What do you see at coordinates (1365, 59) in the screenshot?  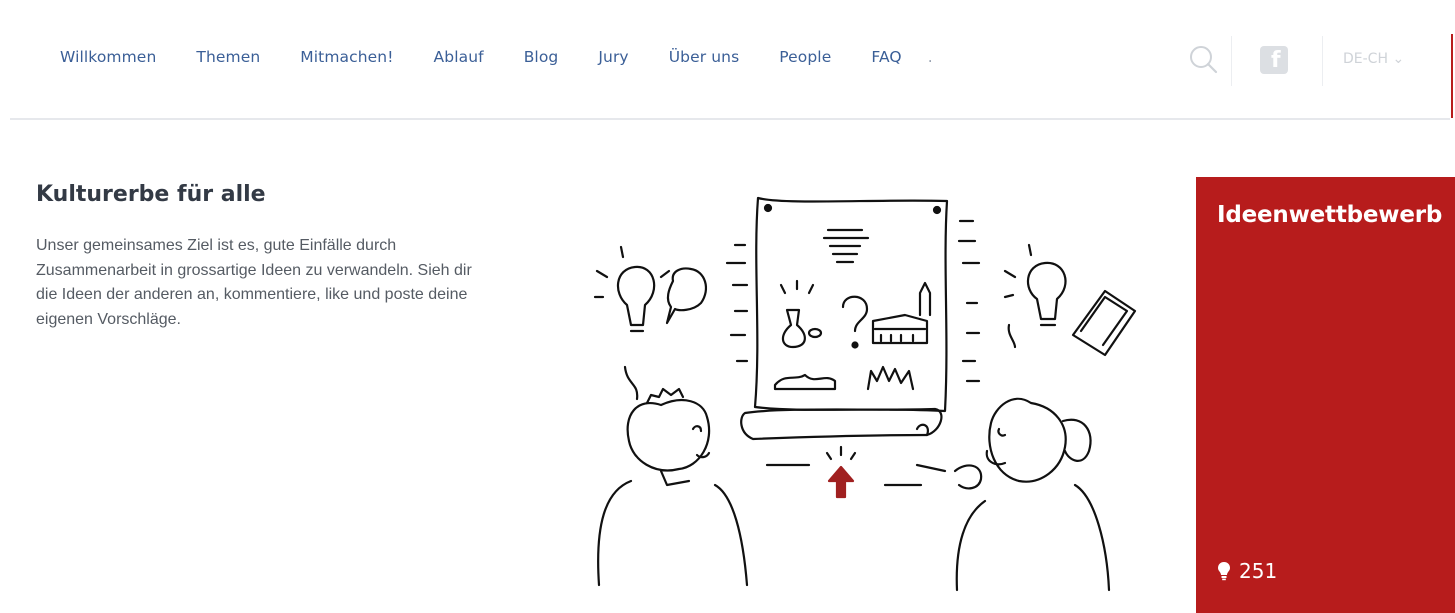 I see `language-label: DE-CH` at bounding box center [1365, 59].